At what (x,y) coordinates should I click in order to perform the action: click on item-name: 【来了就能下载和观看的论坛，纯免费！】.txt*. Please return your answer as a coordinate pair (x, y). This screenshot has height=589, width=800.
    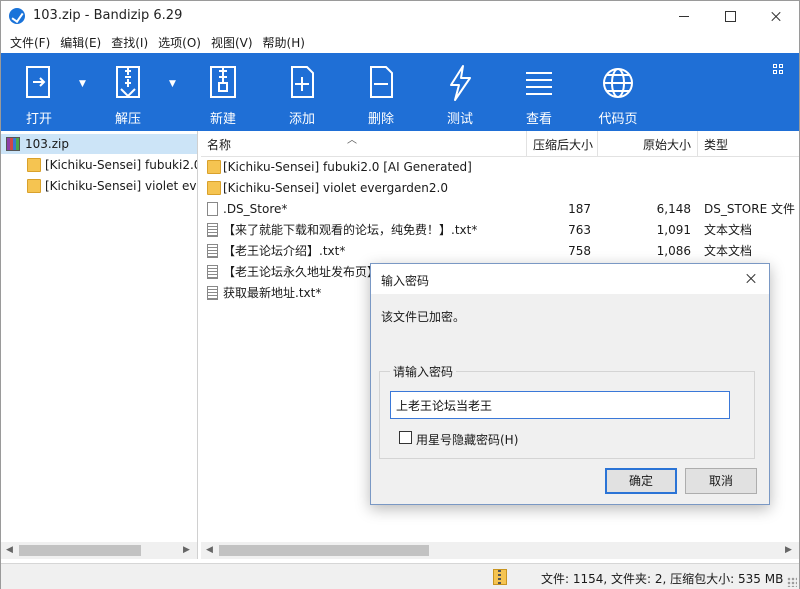
    Looking at the image, I should click on (350, 230).